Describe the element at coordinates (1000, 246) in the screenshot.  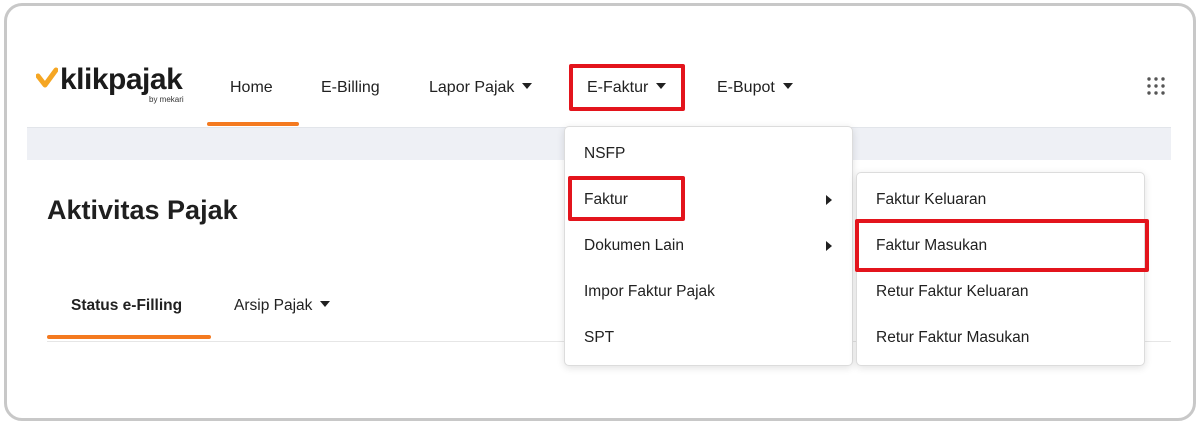
I see `submenu-item-faktur-masukan: Faktur Masukan` at that location.